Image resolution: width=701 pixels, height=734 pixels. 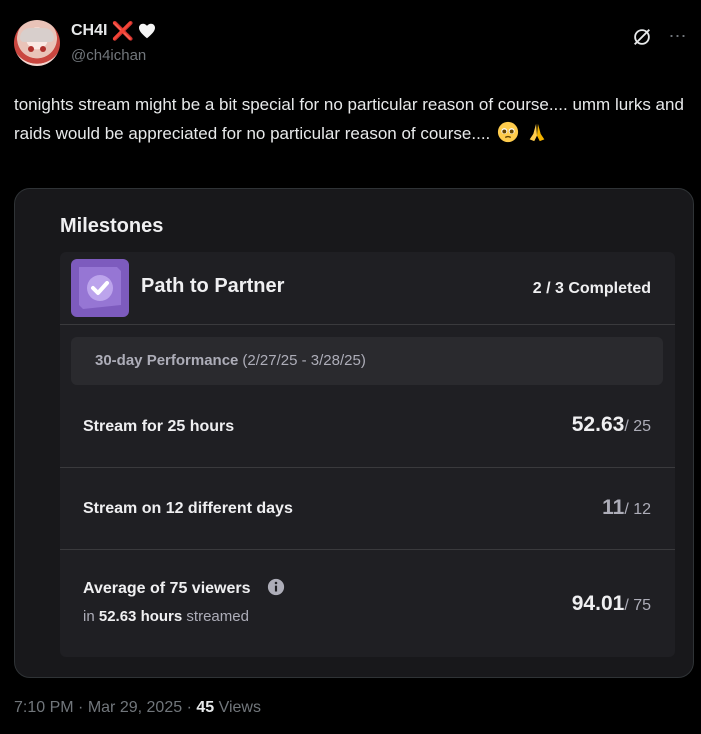 I want to click on milestone-target: / 12, so click(x=637, y=509).